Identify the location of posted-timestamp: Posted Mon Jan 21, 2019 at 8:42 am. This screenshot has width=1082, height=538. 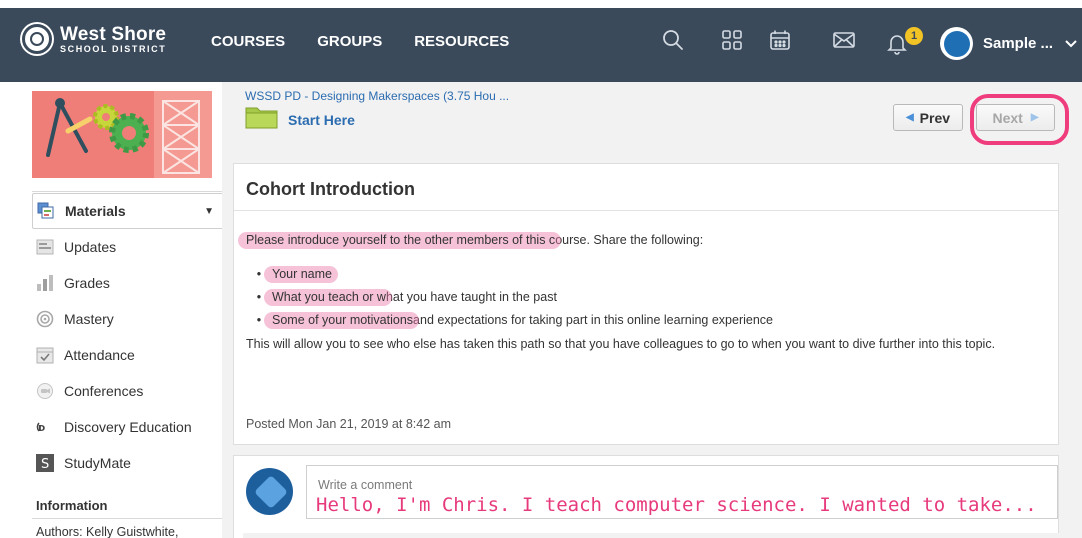
(348, 424).